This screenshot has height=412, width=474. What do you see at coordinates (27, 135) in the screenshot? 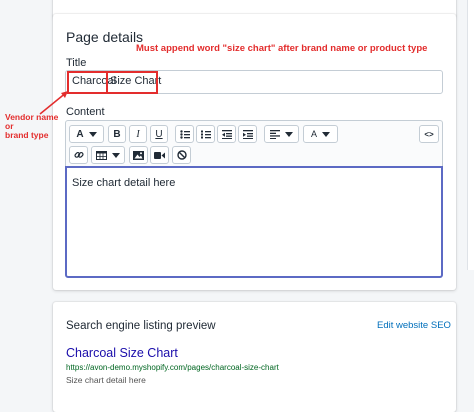
I see `annotation-vendor-line-3: brand type` at bounding box center [27, 135].